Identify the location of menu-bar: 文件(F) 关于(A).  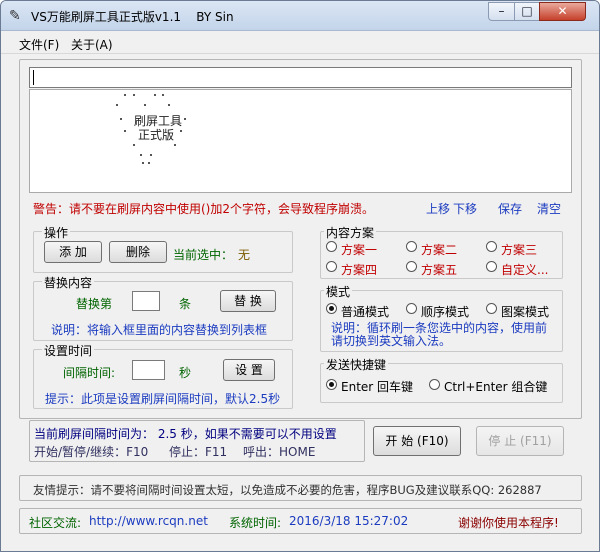
(300, 43).